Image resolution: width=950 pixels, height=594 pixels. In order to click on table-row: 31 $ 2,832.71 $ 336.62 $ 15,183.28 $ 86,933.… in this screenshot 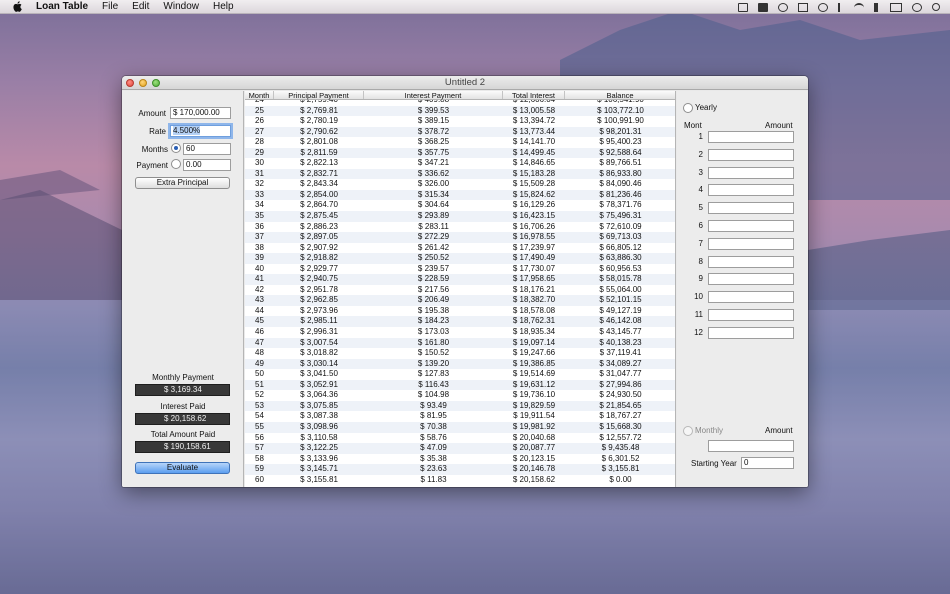, I will do `click(460, 174)`.